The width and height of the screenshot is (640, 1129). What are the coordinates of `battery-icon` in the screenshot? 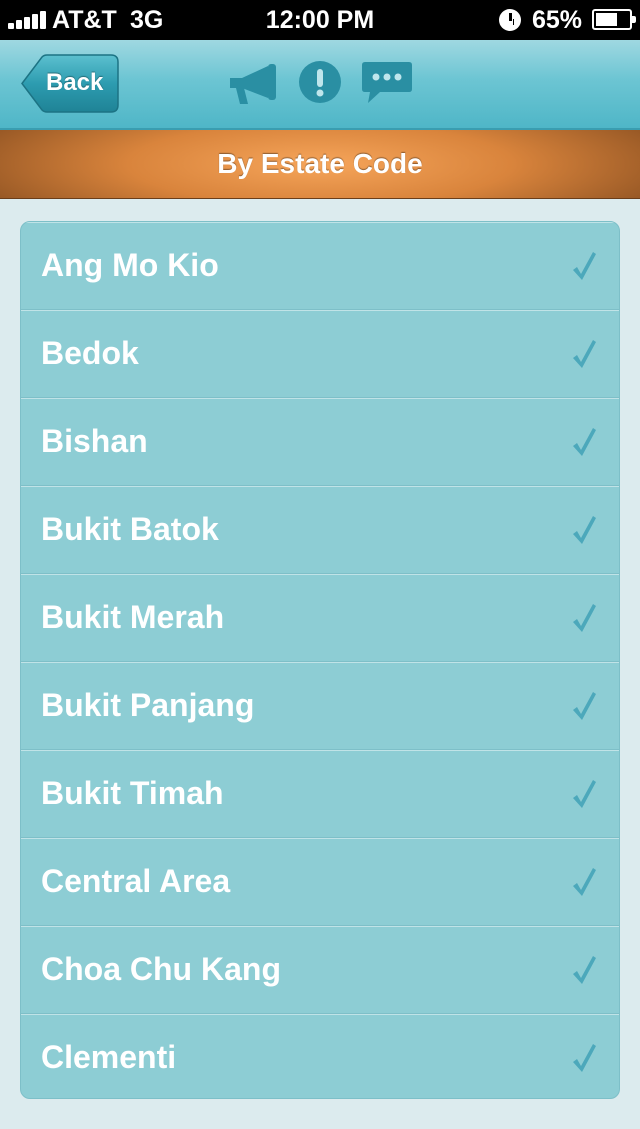 It's located at (614, 19).